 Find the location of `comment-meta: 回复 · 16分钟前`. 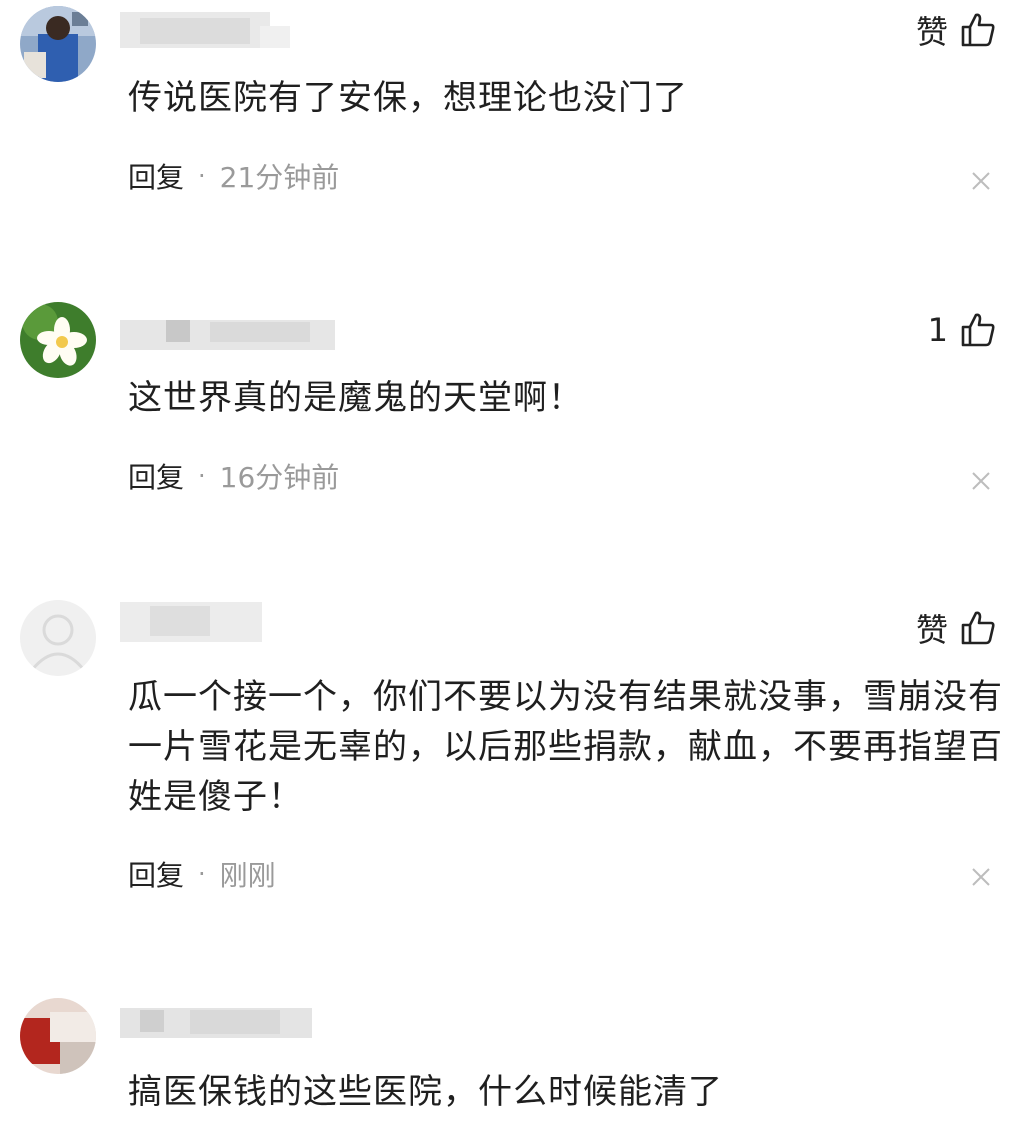

comment-meta: 回复 · 16分钟前 is located at coordinates (233, 476).